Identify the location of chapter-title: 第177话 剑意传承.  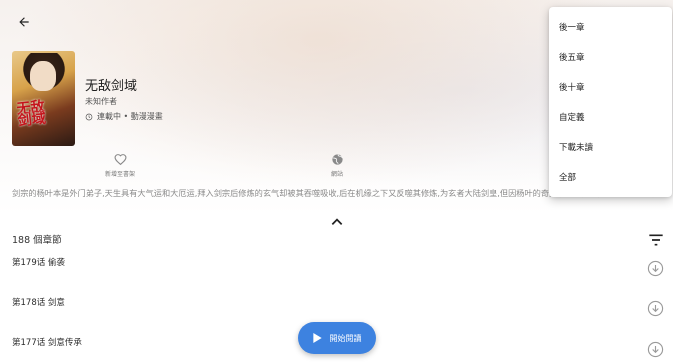
(47, 343).